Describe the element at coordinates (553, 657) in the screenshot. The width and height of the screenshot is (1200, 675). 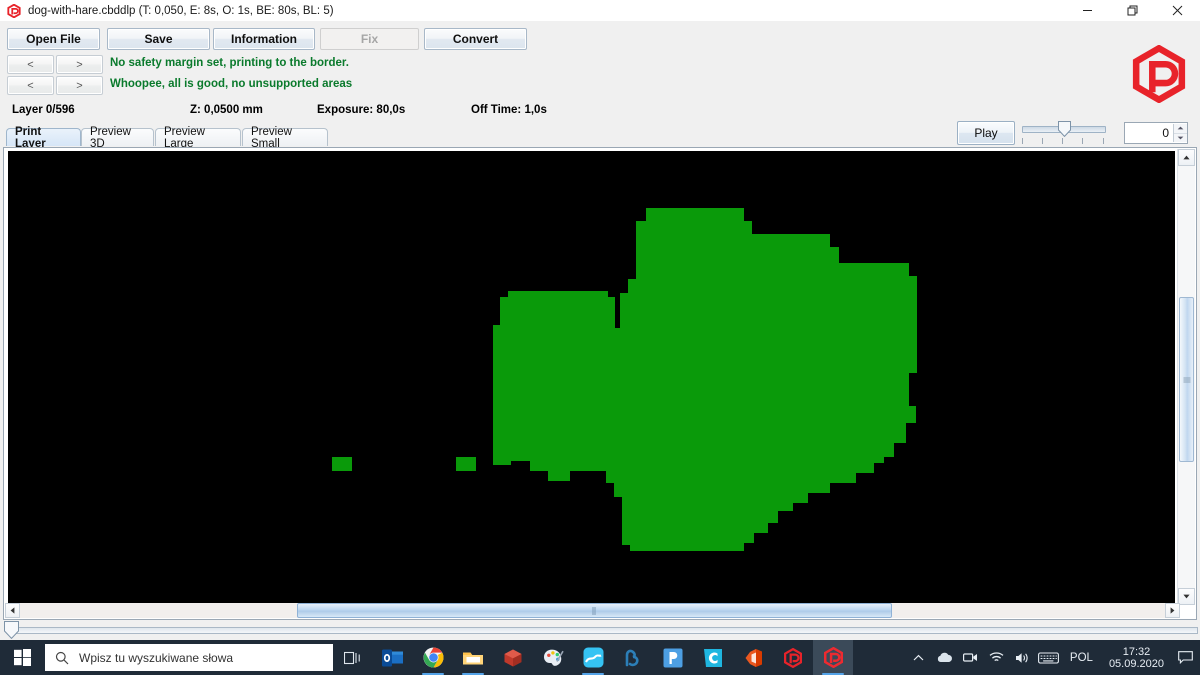
I see `paint-3d-icon` at that location.